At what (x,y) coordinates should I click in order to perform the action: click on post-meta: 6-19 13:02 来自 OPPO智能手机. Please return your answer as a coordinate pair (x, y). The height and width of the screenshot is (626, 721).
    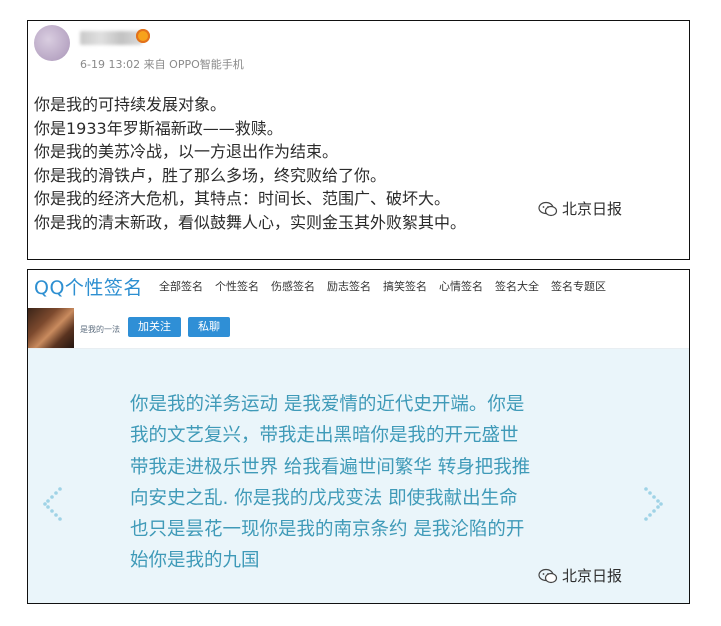
    Looking at the image, I should click on (162, 64).